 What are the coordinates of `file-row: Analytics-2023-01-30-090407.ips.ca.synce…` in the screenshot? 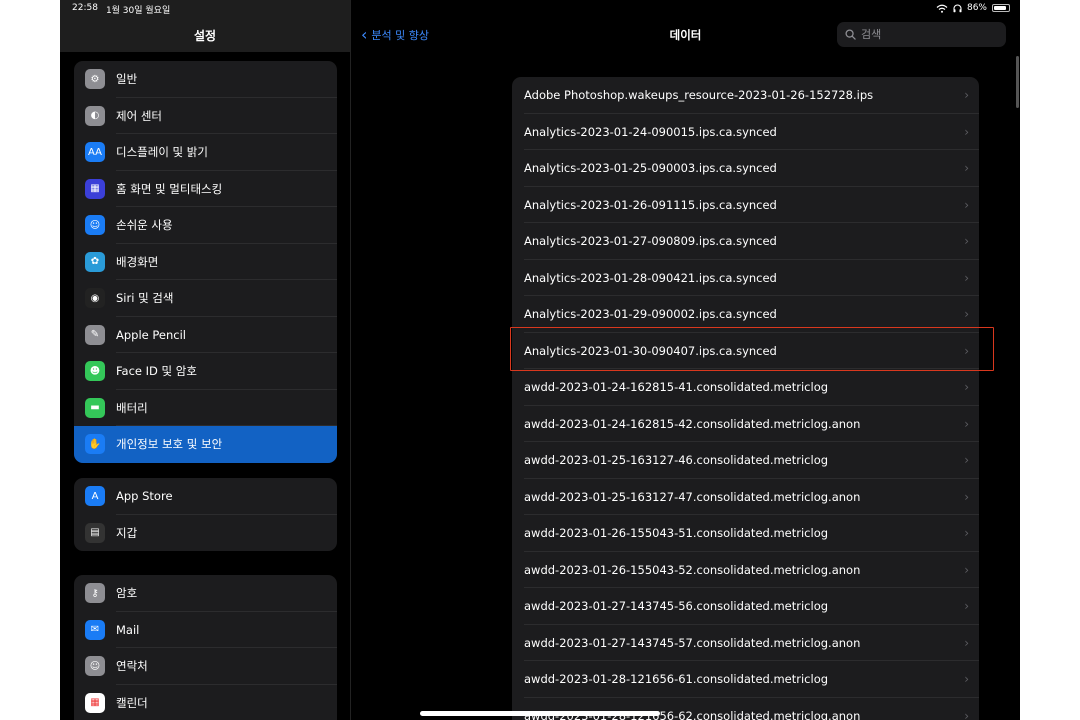 It's located at (745, 351).